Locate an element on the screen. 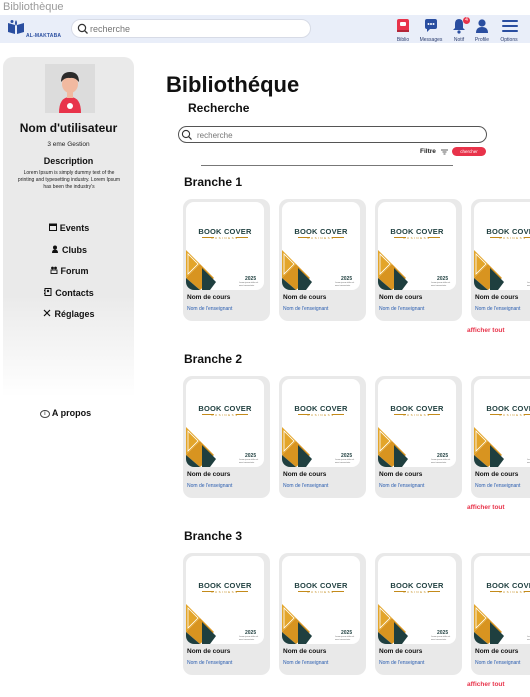 The image size is (530, 697). settings-icon is located at coordinates (47, 314).